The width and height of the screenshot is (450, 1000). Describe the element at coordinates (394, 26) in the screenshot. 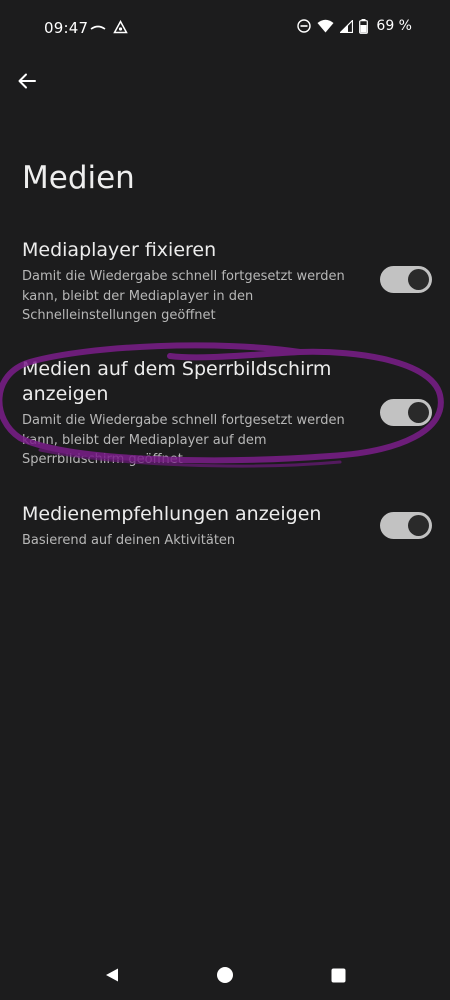

I see `battery-percent: 69 %` at that location.